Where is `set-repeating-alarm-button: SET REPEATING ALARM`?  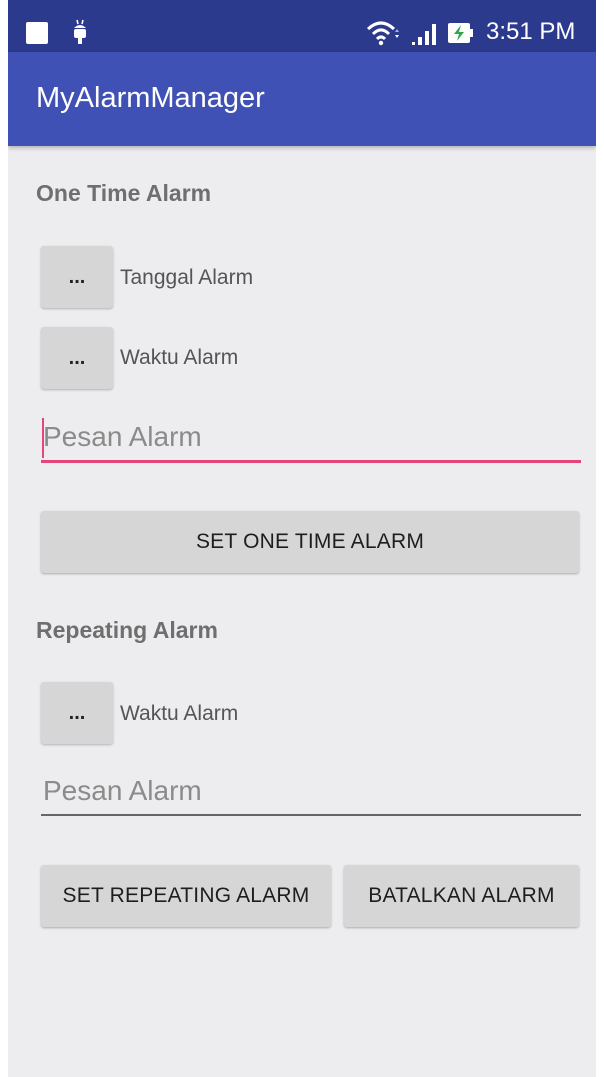 set-repeating-alarm-button: SET REPEATING ALARM is located at coordinates (186, 896).